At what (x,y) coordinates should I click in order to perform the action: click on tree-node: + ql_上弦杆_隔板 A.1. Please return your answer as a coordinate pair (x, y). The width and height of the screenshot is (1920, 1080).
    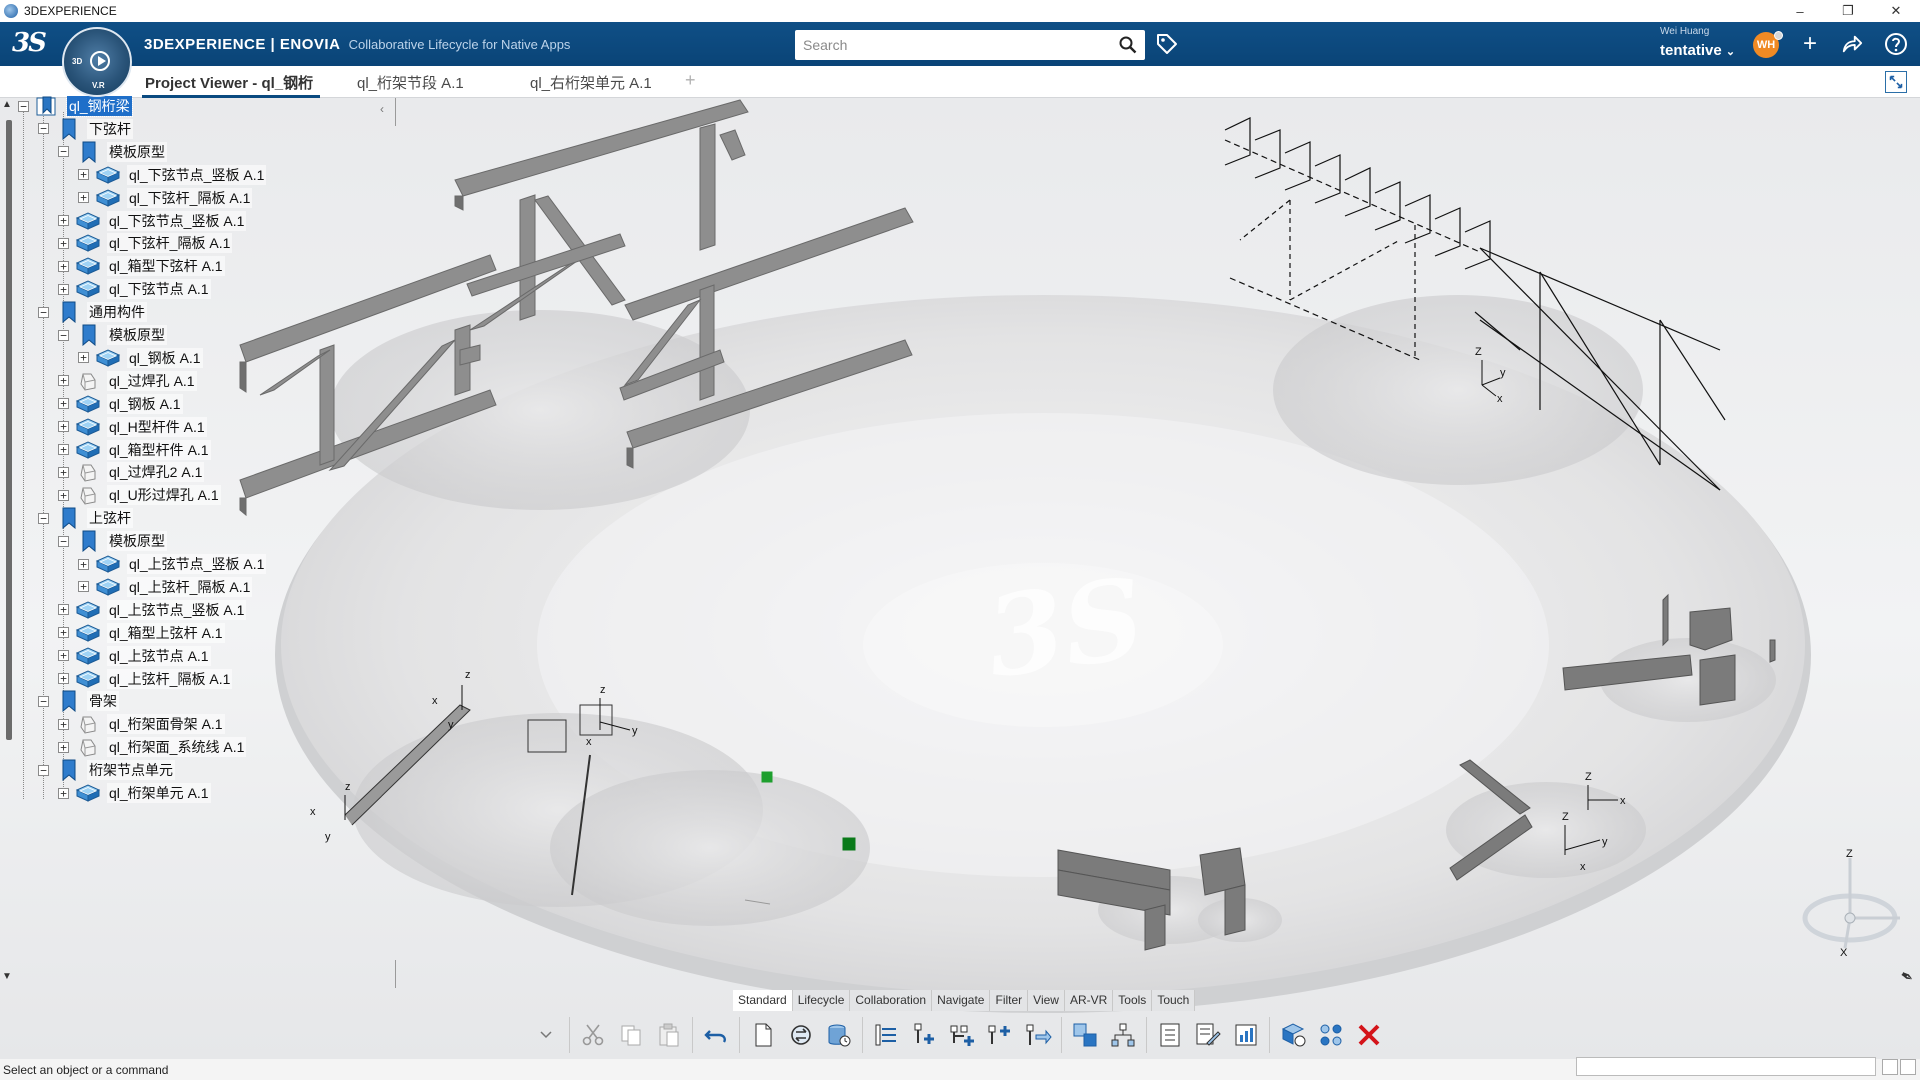
    Looking at the image, I should click on (145, 679).